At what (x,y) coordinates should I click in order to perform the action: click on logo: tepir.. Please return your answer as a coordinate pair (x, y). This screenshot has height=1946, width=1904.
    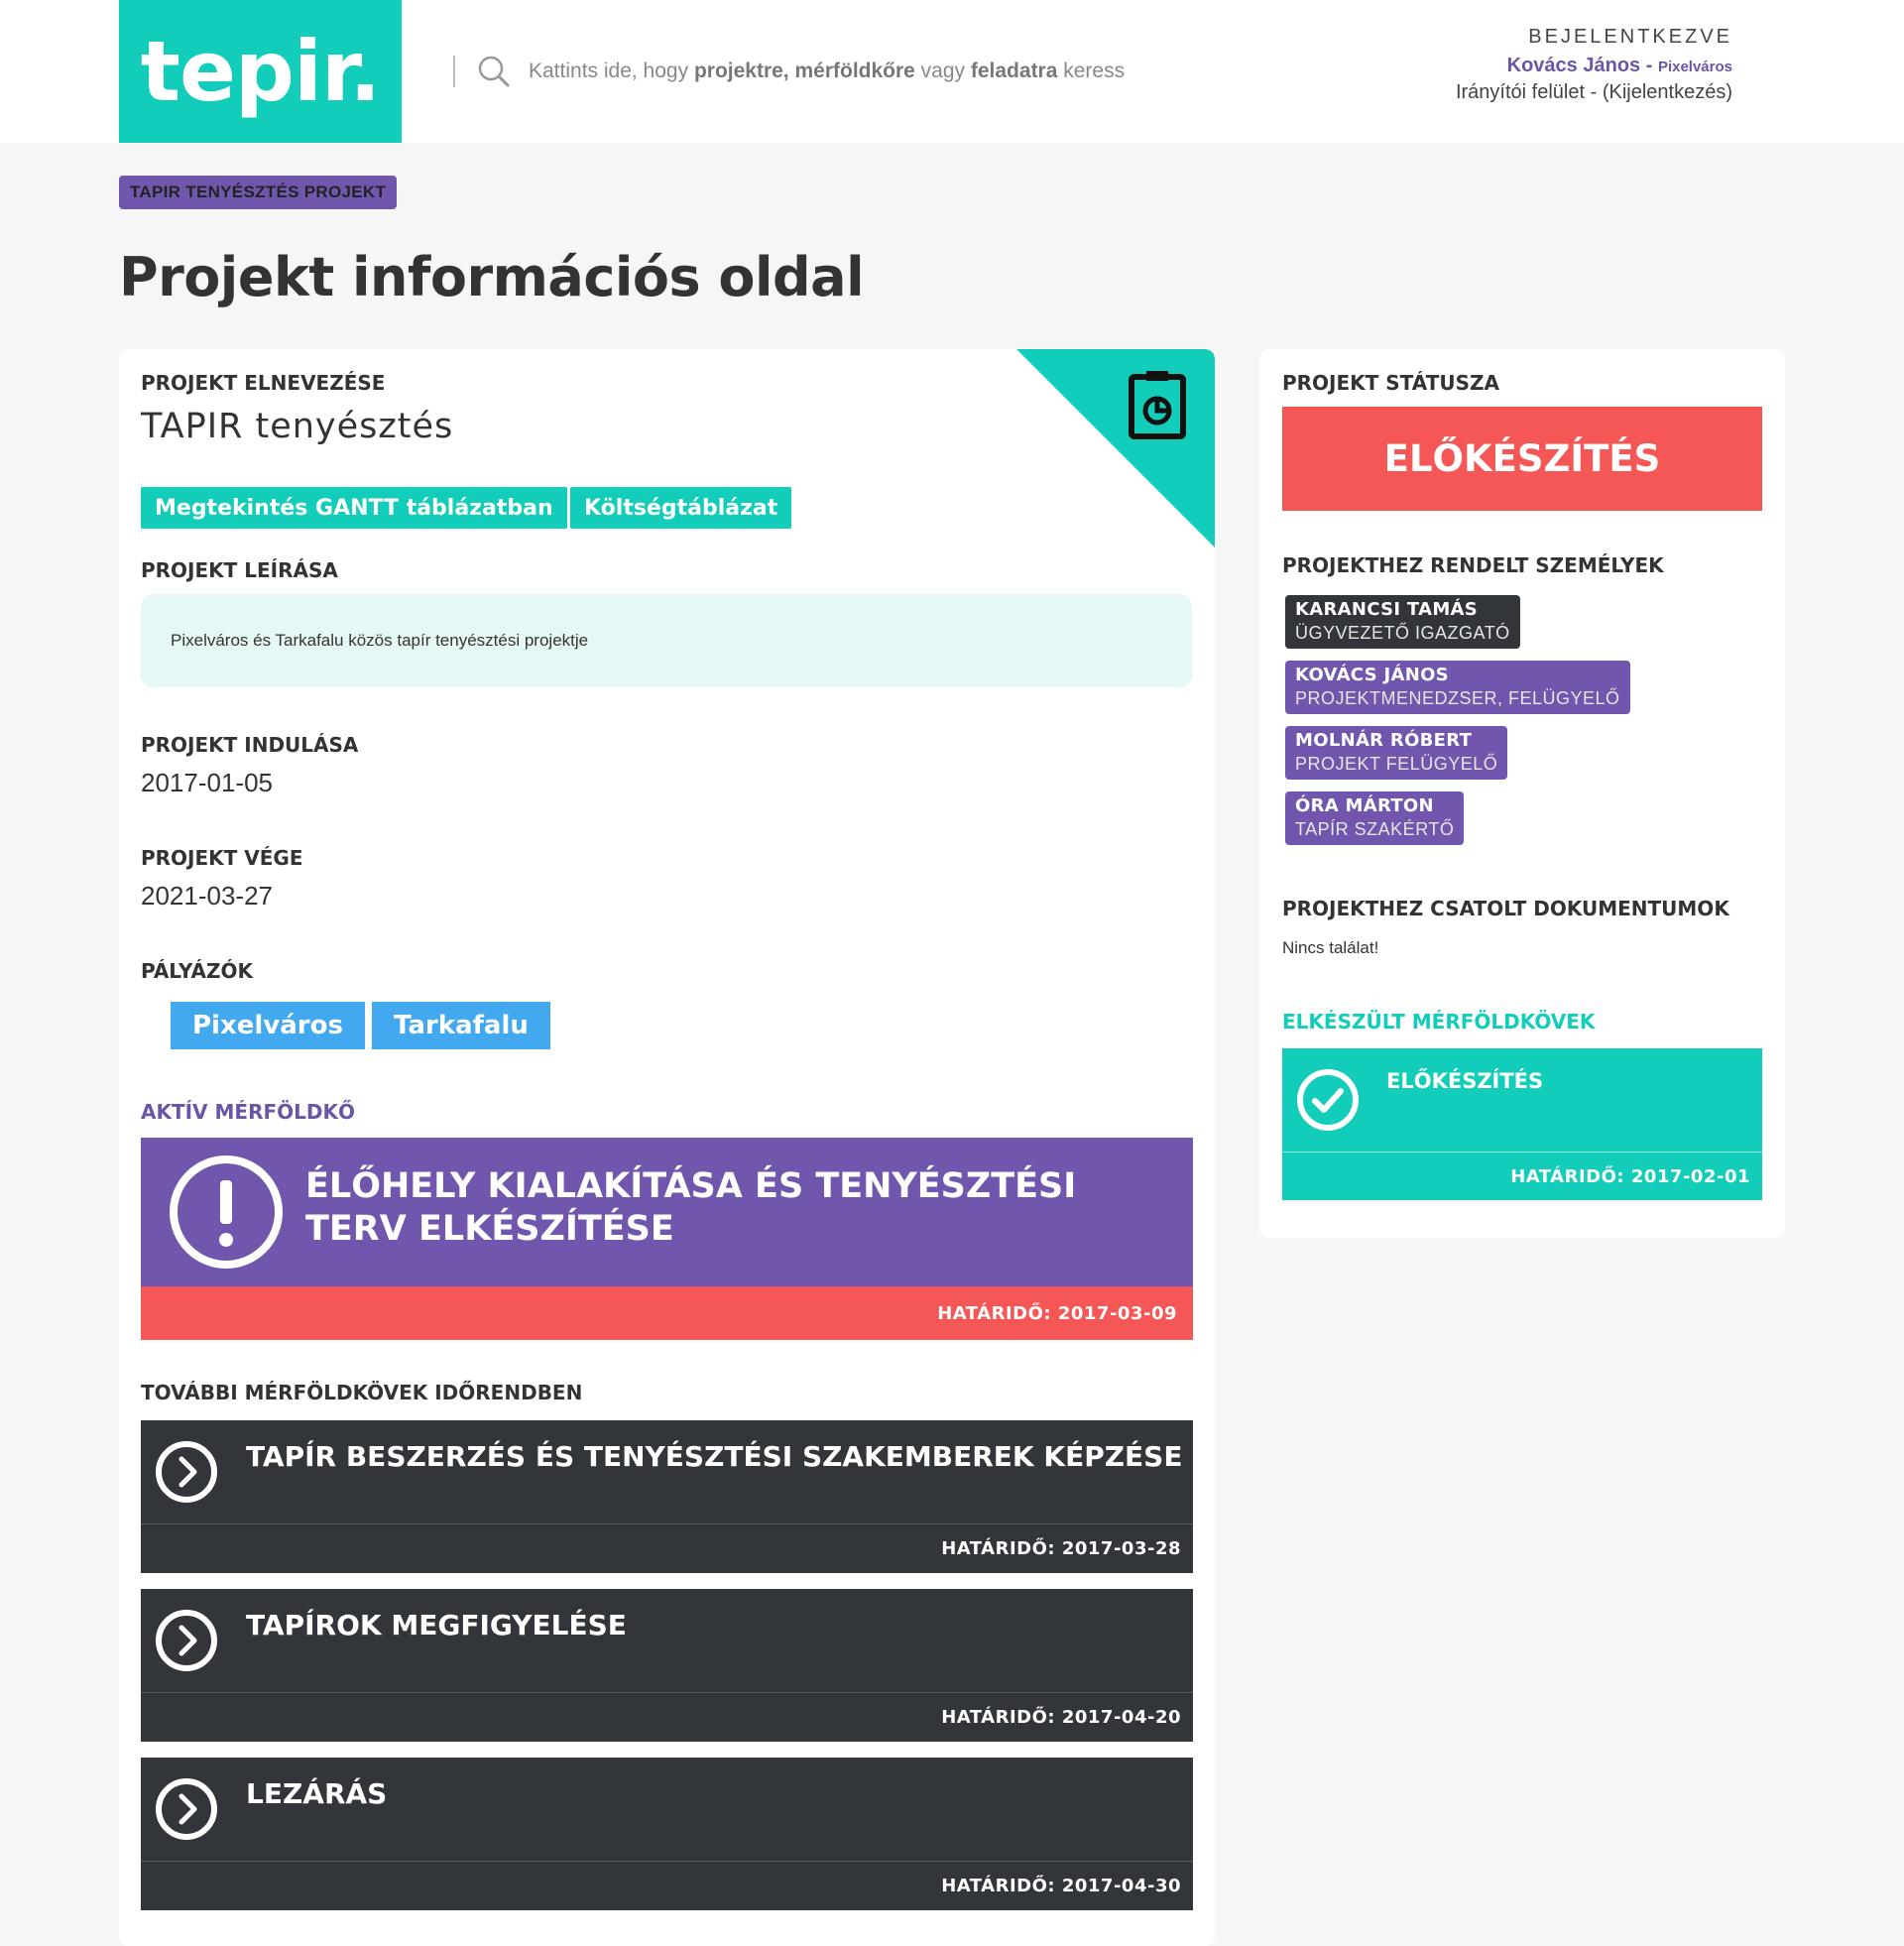
    Looking at the image, I should click on (260, 71).